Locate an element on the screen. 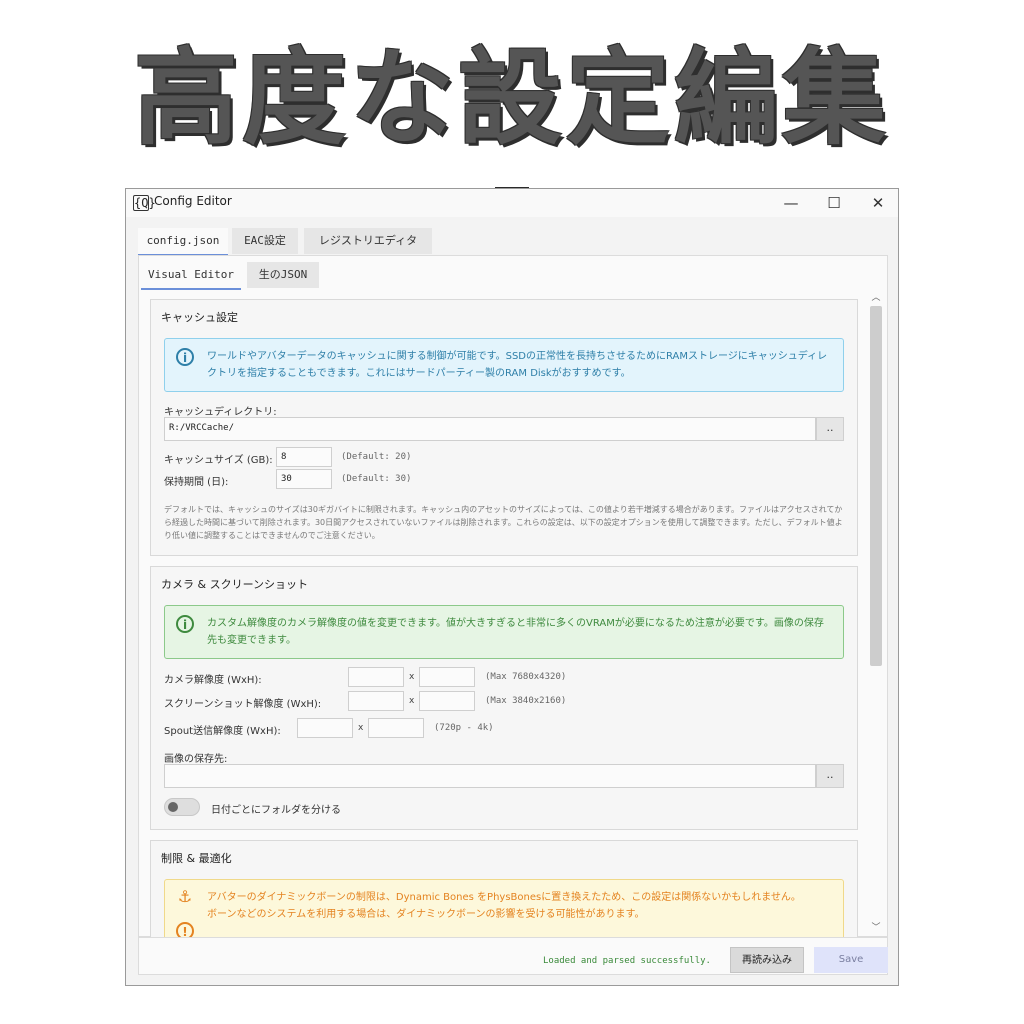 This screenshot has height=1024, width=1024. section-title: カメラ & スクリーンショット is located at coordinates (235, 584).